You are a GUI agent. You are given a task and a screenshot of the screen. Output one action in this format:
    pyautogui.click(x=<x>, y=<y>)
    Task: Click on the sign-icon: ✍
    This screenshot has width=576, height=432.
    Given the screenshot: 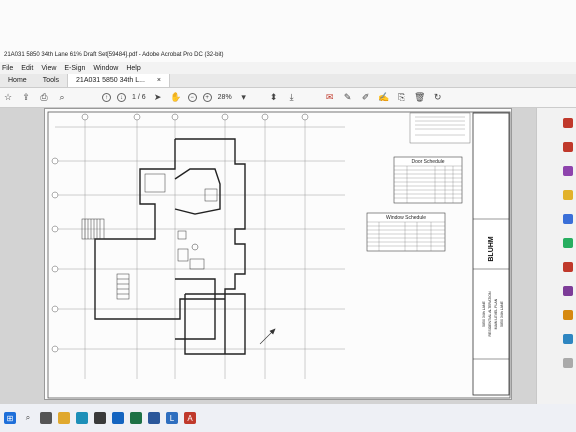 What is the action you would take?
    pyautogui.click(x=384, y=98)
    